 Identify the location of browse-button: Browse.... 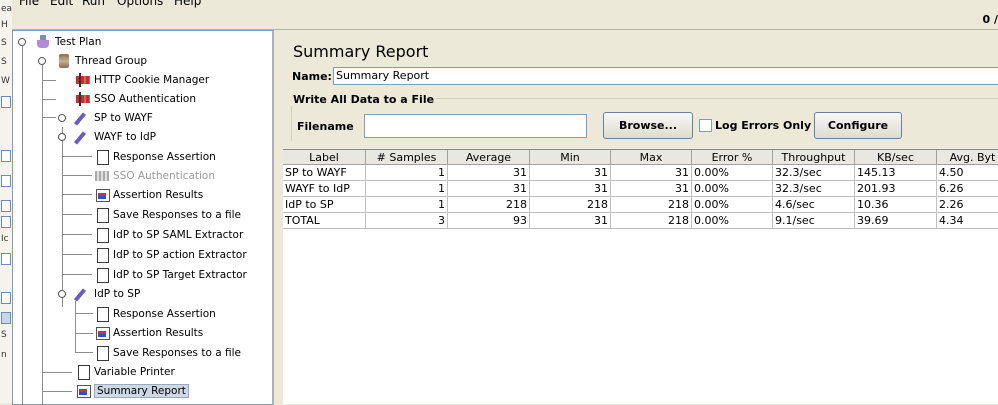
(648, 125).